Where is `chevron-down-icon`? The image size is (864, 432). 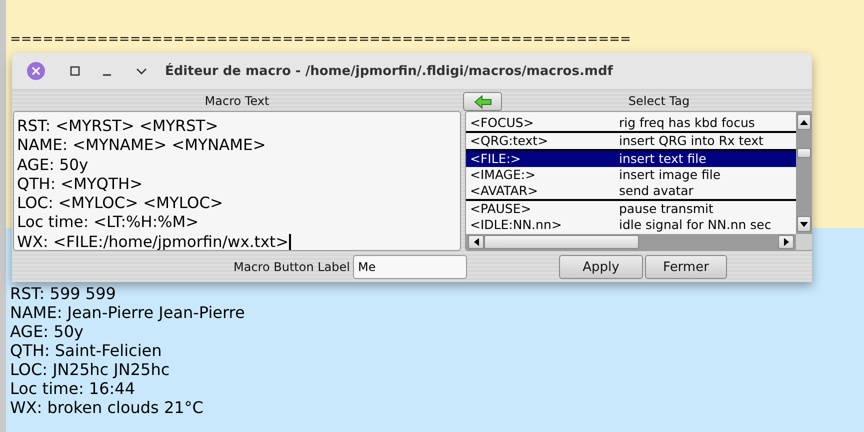
chevron-down-icon is located at coordinates (141, 71).